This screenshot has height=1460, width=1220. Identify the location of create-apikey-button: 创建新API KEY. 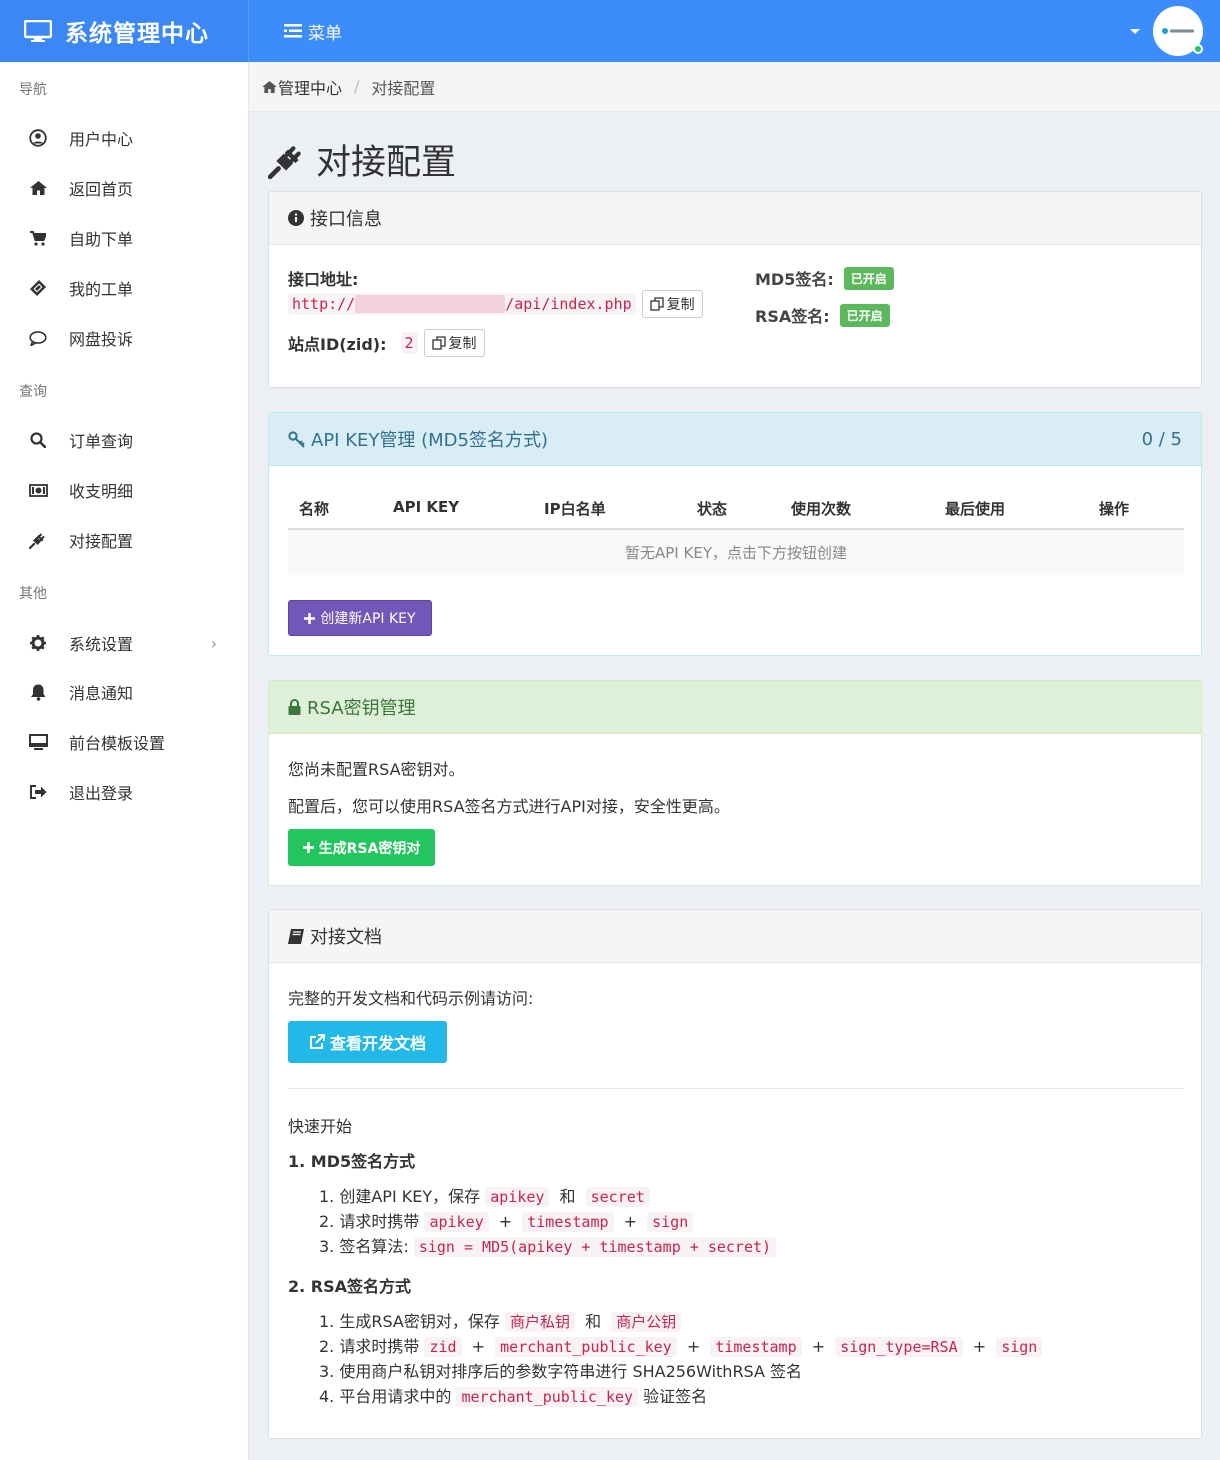
(360, 618).